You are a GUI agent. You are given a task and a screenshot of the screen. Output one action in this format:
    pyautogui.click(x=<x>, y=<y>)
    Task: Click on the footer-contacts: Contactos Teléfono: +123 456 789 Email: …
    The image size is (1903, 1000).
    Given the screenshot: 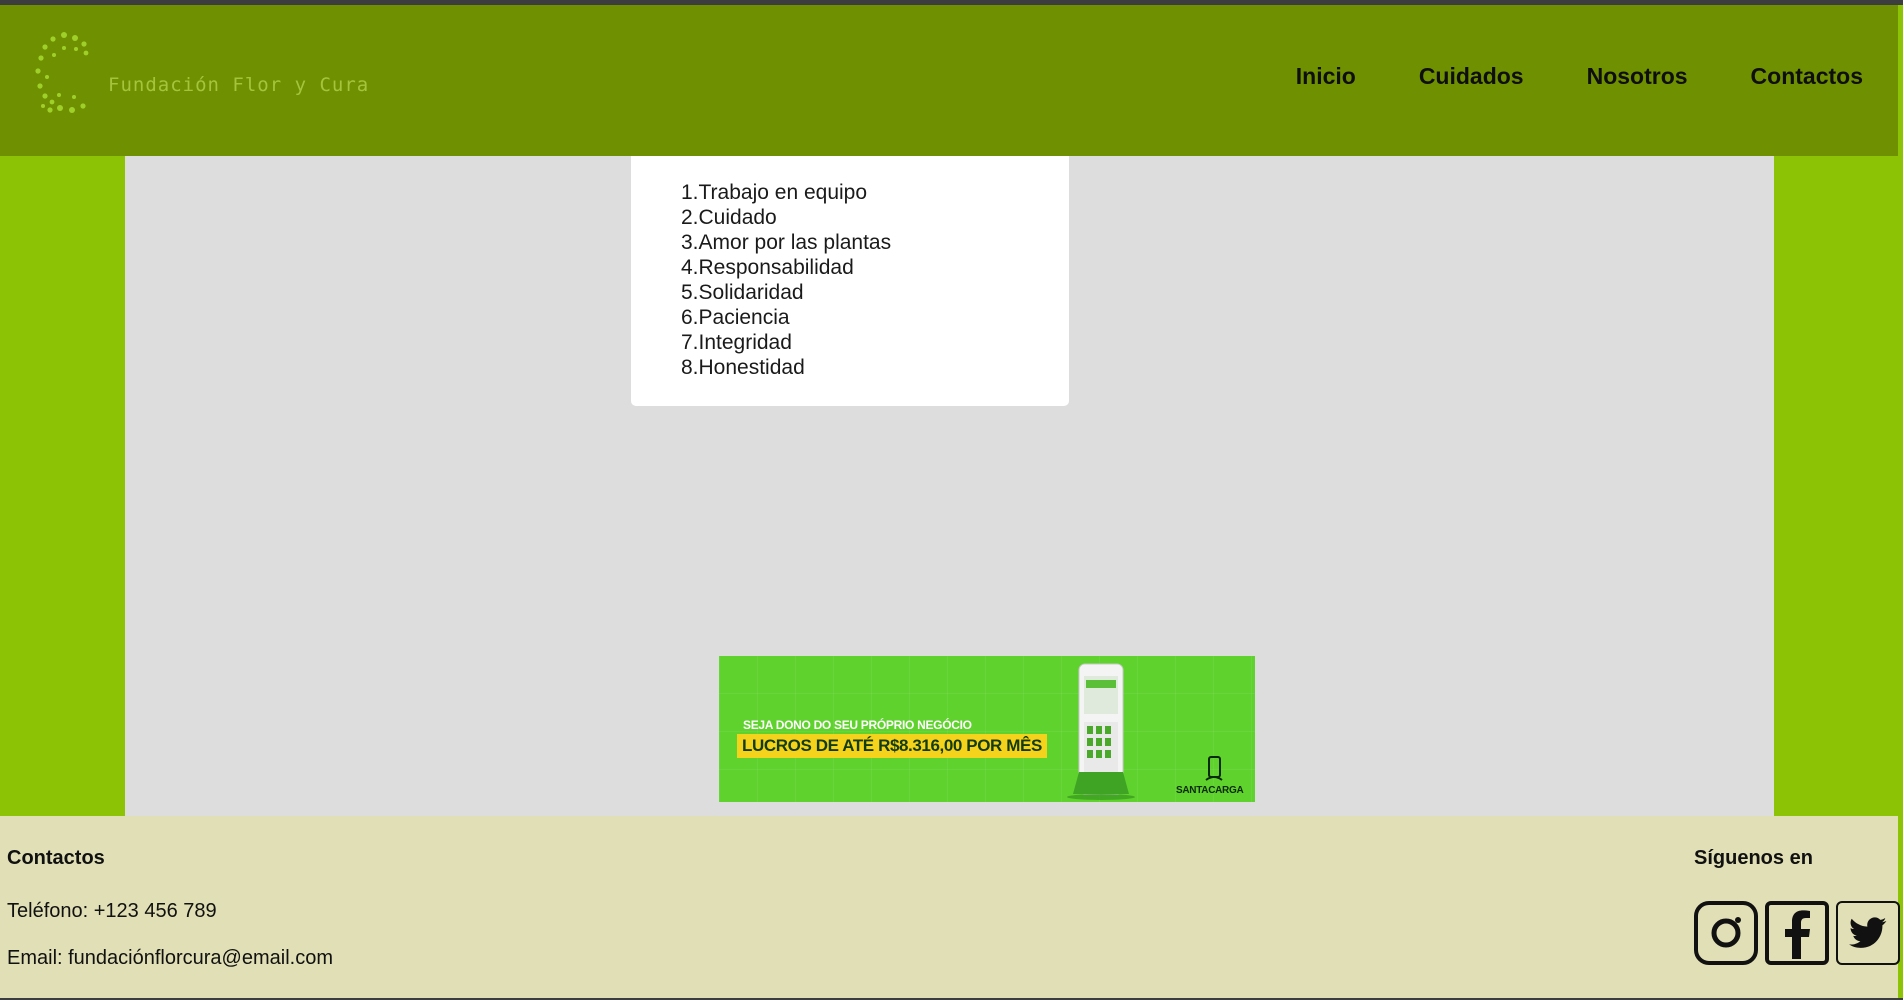 What is the action you would take?
    pyautogui.click(x=170, y=908)
    